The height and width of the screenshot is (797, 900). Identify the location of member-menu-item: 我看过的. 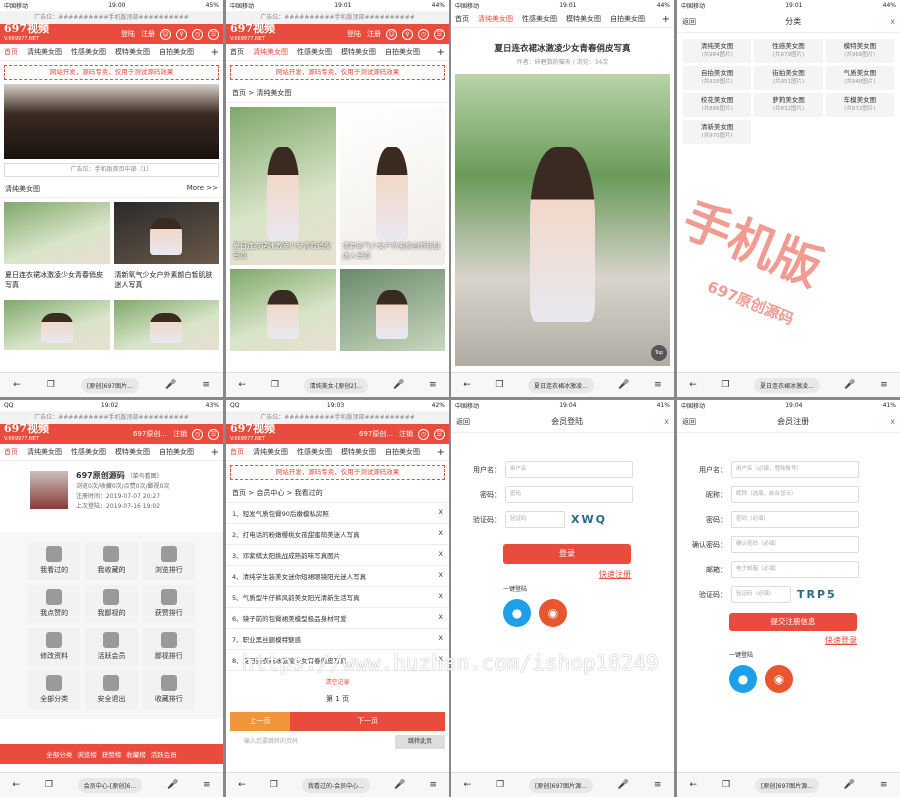
(54, 561).